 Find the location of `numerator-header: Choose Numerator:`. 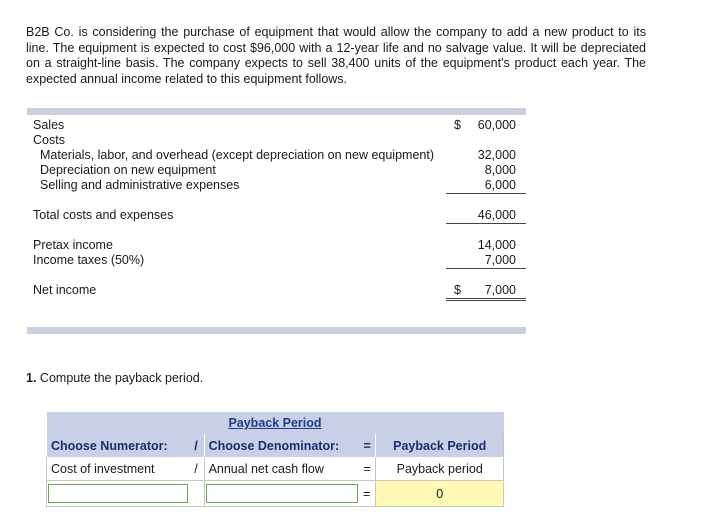

numerator-header: Choose Numerator: is located at coordinates (117, 445).